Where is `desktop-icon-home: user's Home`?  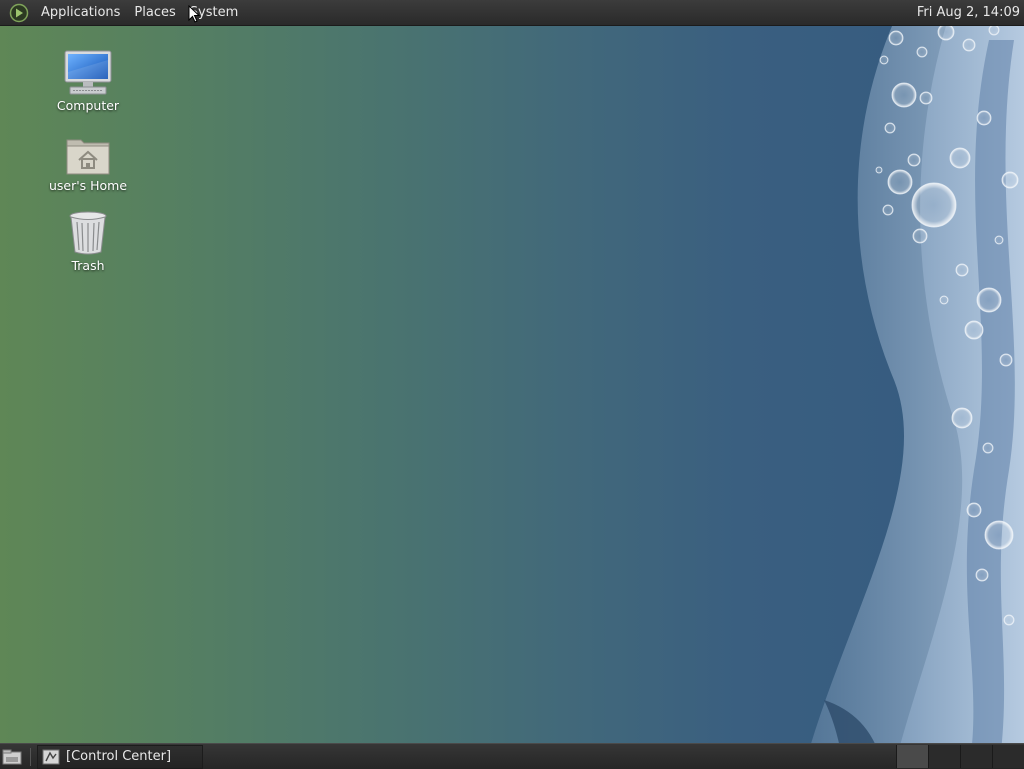 desktop-icon-home: user's Home is located at coordinates (88, 159).